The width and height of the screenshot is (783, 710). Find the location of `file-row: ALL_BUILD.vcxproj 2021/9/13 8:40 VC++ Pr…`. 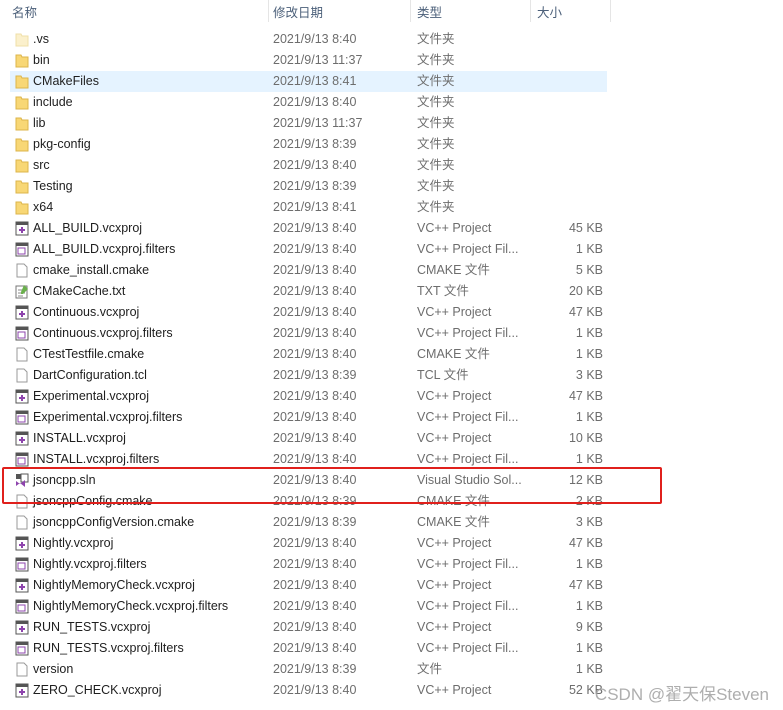

file-row: ALL_BUILD.vcxproj 2021/9/13 8:40 VC++ Pr… is located at coordinates (308, 228).